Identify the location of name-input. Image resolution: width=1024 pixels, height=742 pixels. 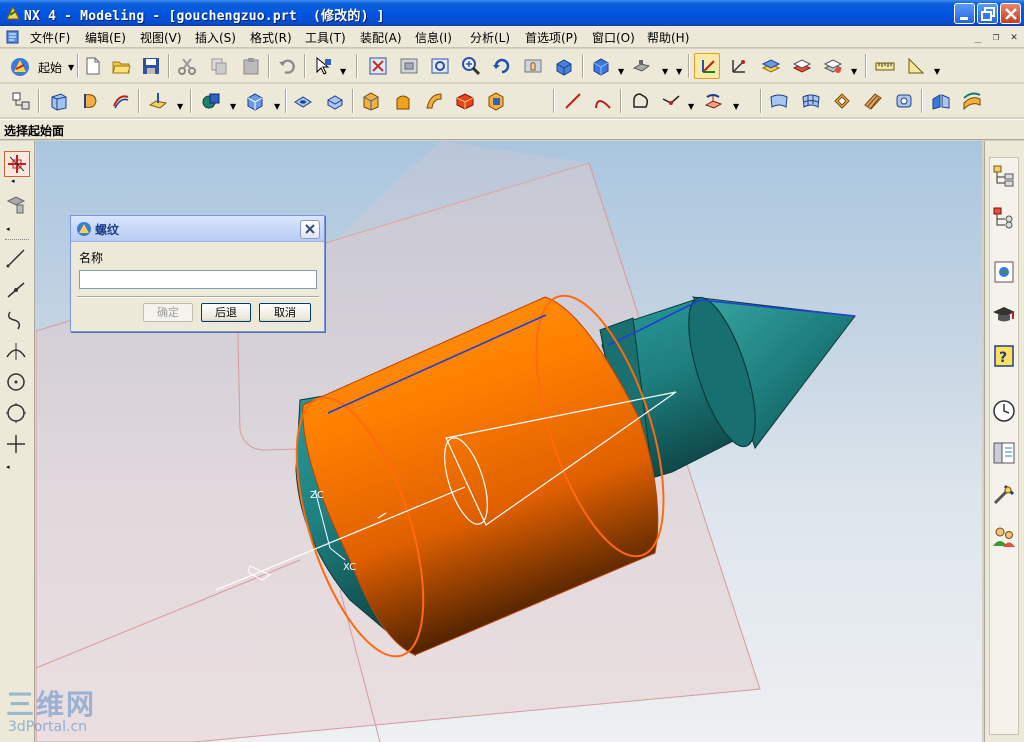
(198, 279).